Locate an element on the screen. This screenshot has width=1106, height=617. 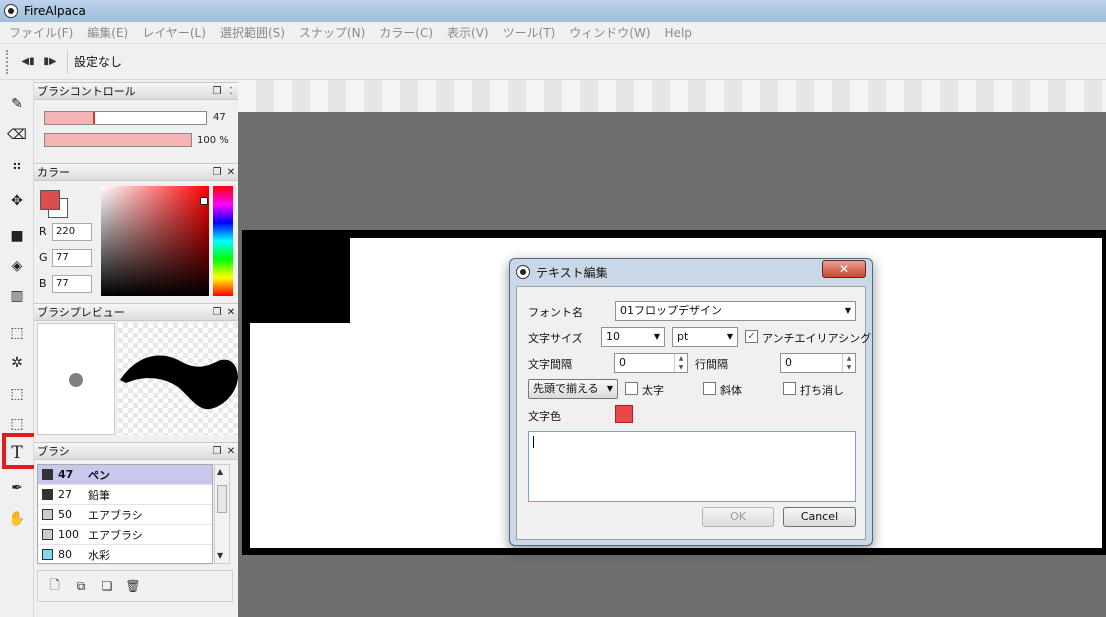
r-label: R is located at coordinates (43, 231).